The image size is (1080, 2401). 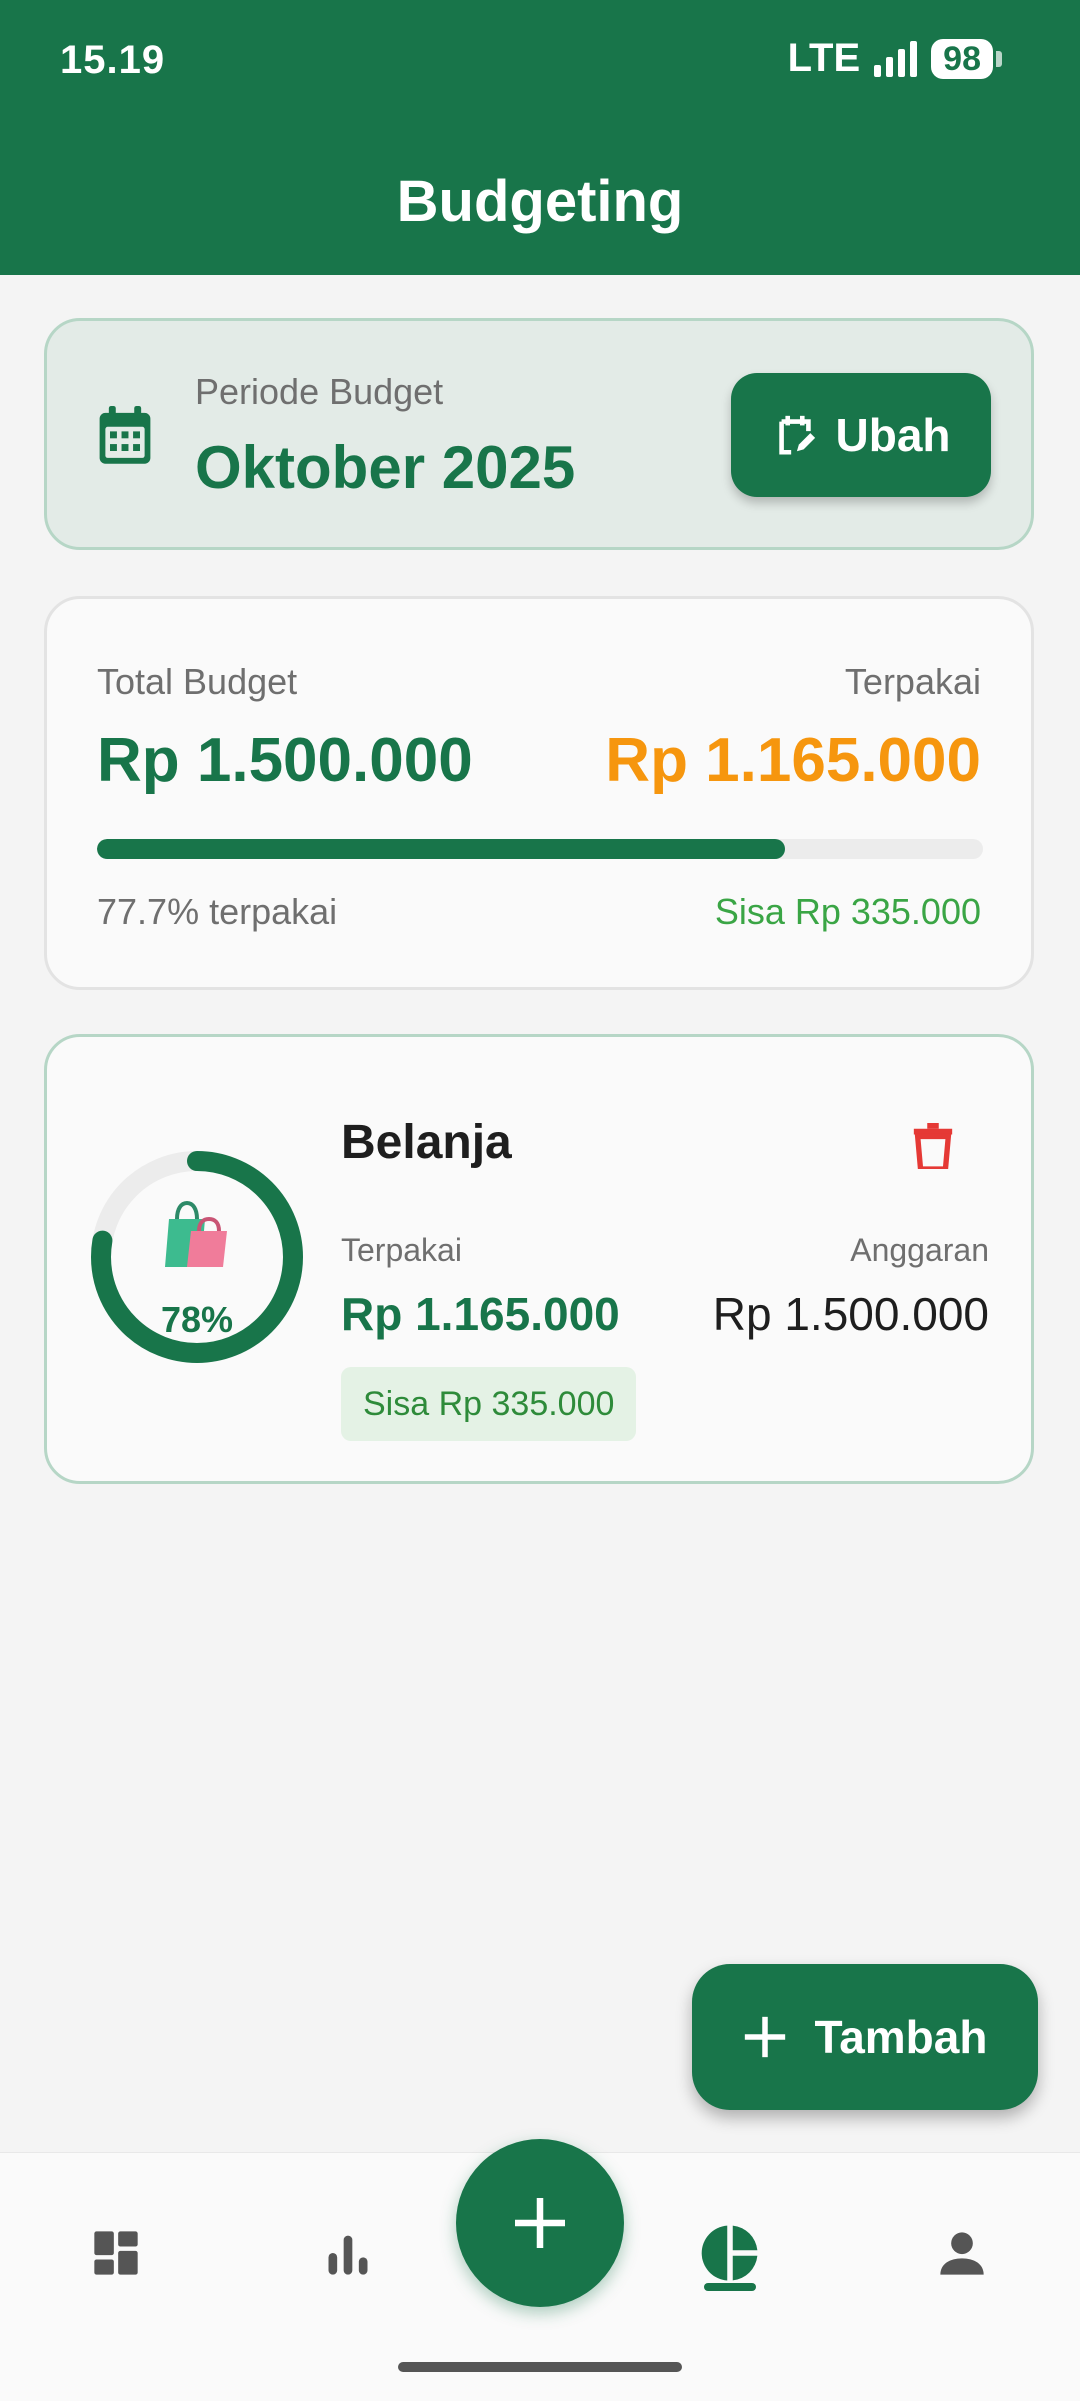 What do you see at coordinates (441, 849) in the screenshot?
I see `budget-progress-fill` at bounding box center [441, 849].